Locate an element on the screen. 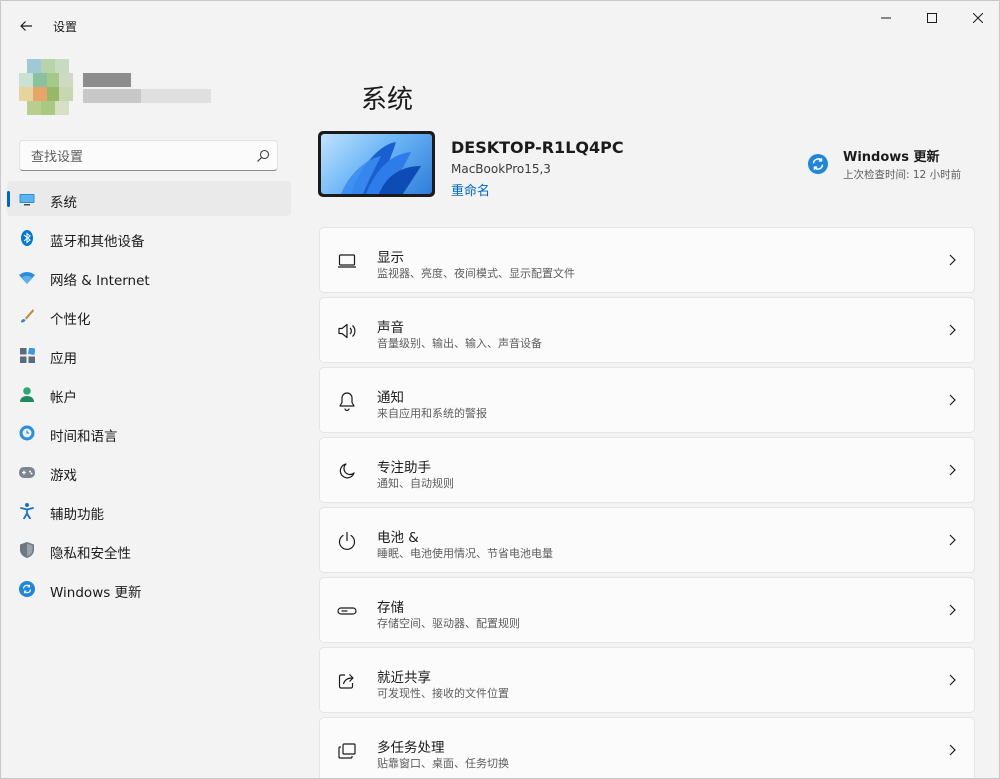 The image size is (1000, 779). avatar is located at coordinates (46, 88).